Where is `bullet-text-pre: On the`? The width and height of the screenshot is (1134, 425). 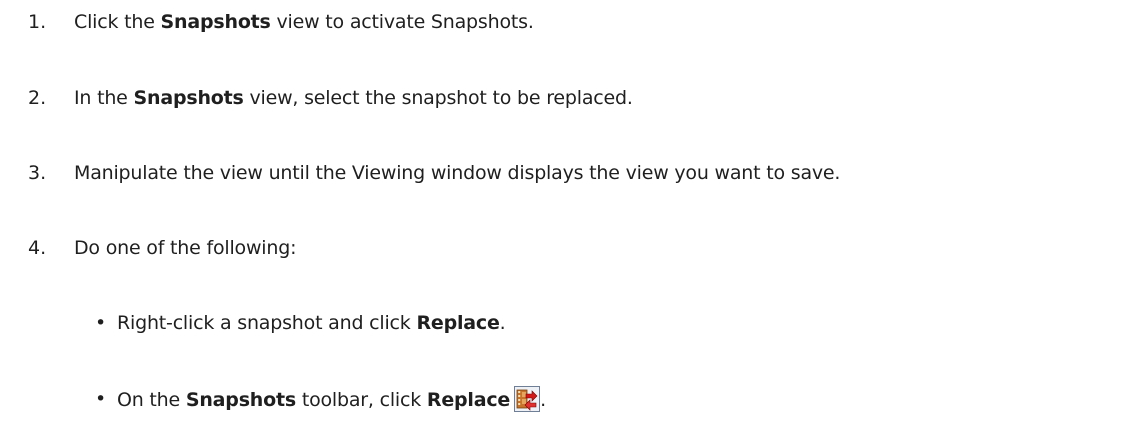 bullet-text-pre: On the is located at coordinates (151, 400).